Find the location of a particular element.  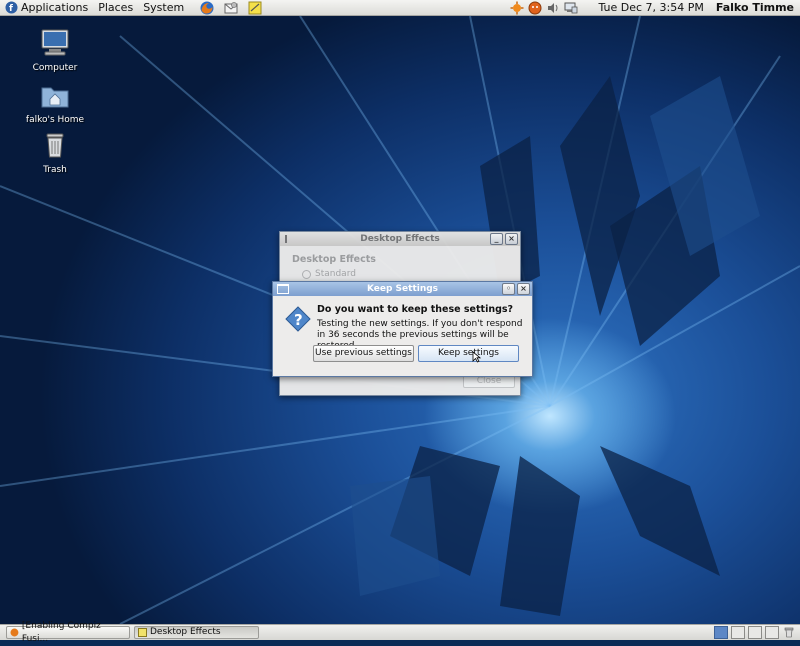

fedora-logo-icon: f is located at coordinates (11, 7).